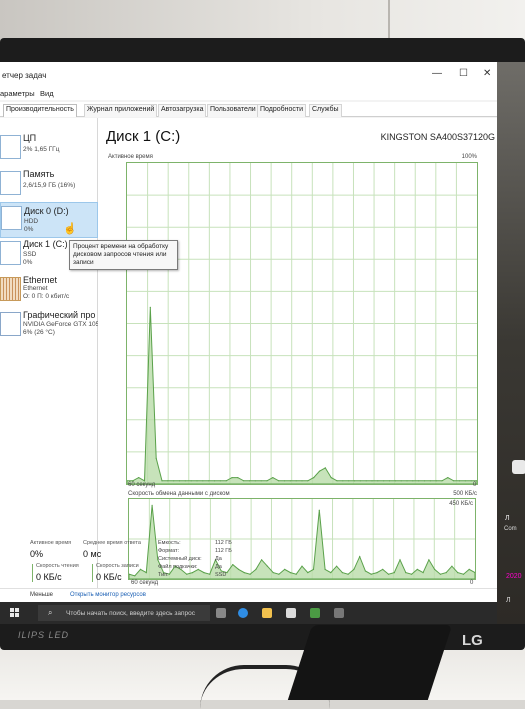  Describe the element at coordinates (437, 73) in the screenshot. I see `minimize-button: —` at that location.